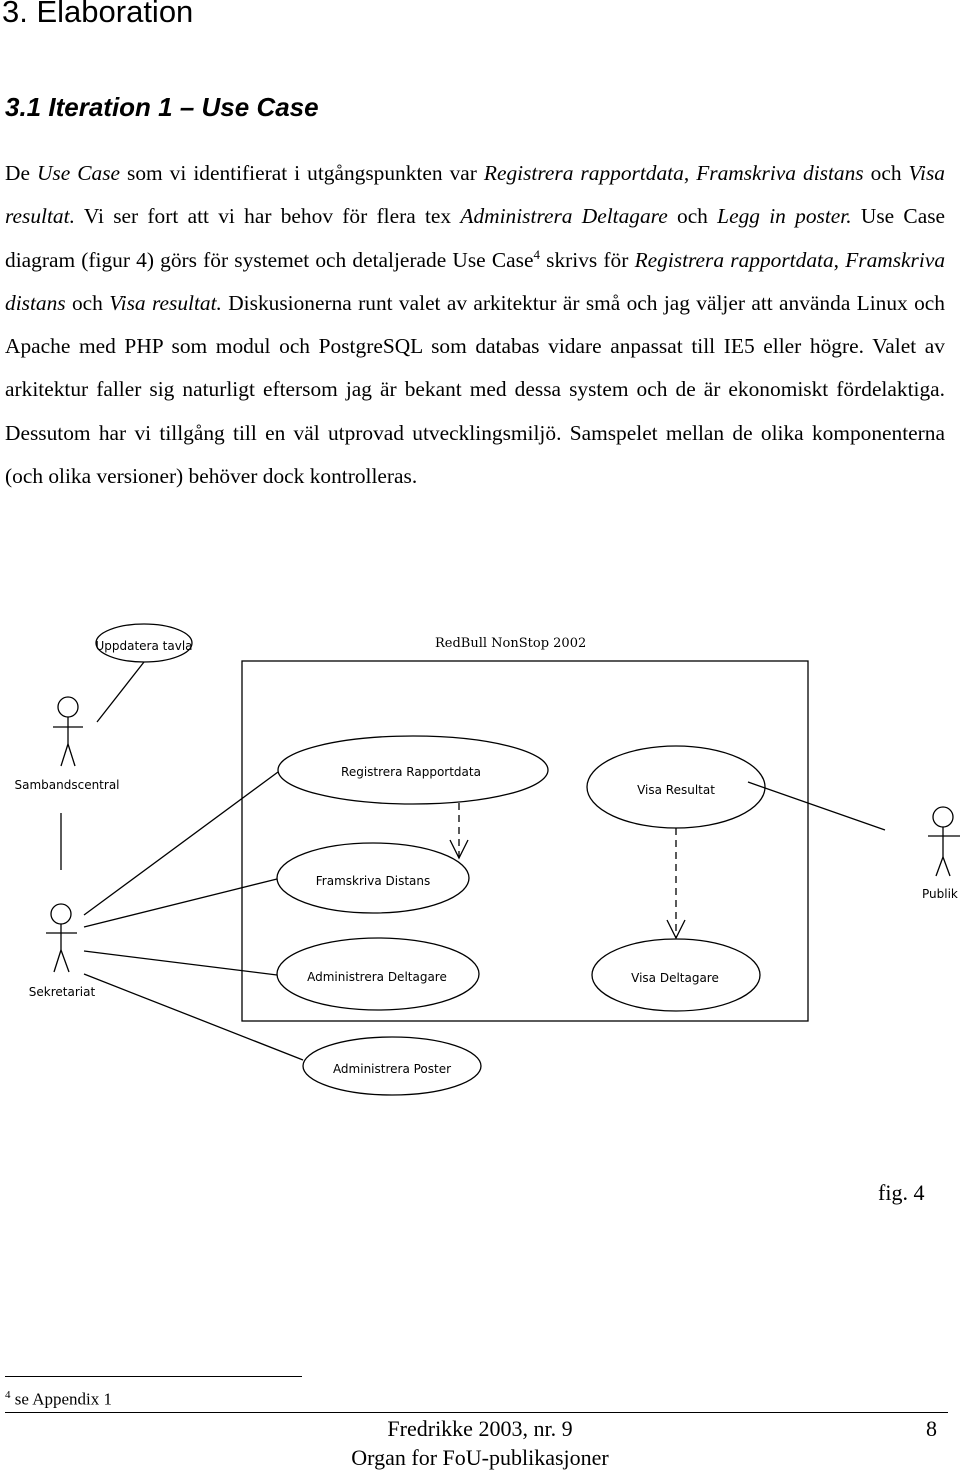 Image resolution: width=960 pixels, height=1474 pixels. What do you see at coordinates (165, 302) in the screenshot?
I see `italic-term: Visa resultat.` at bounding box center [165, 302].